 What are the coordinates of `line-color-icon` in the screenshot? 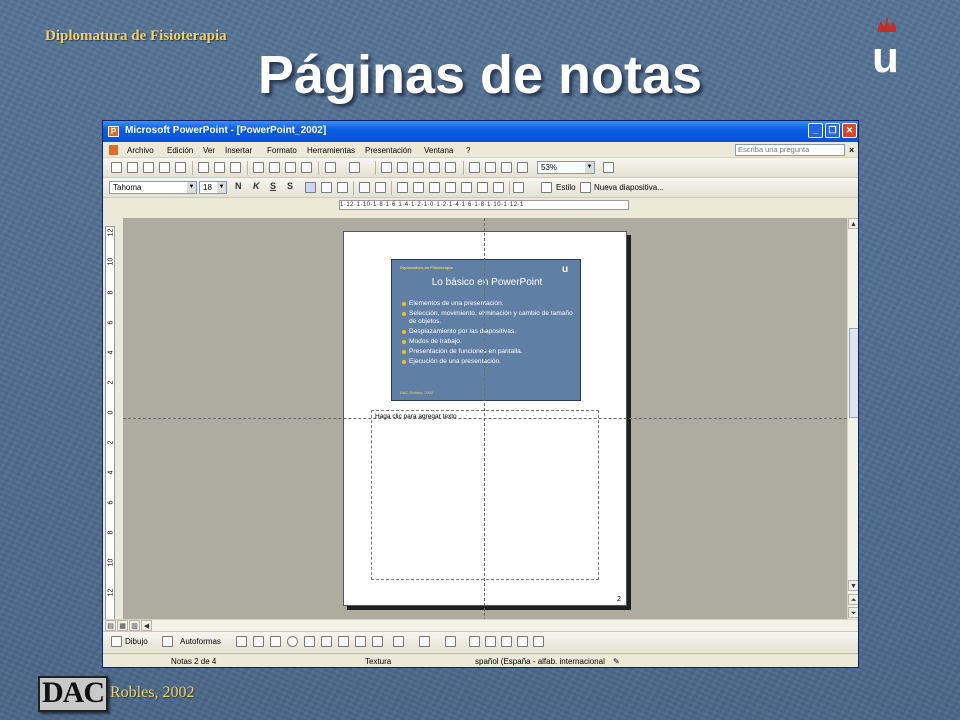 It's located at (424, 641).